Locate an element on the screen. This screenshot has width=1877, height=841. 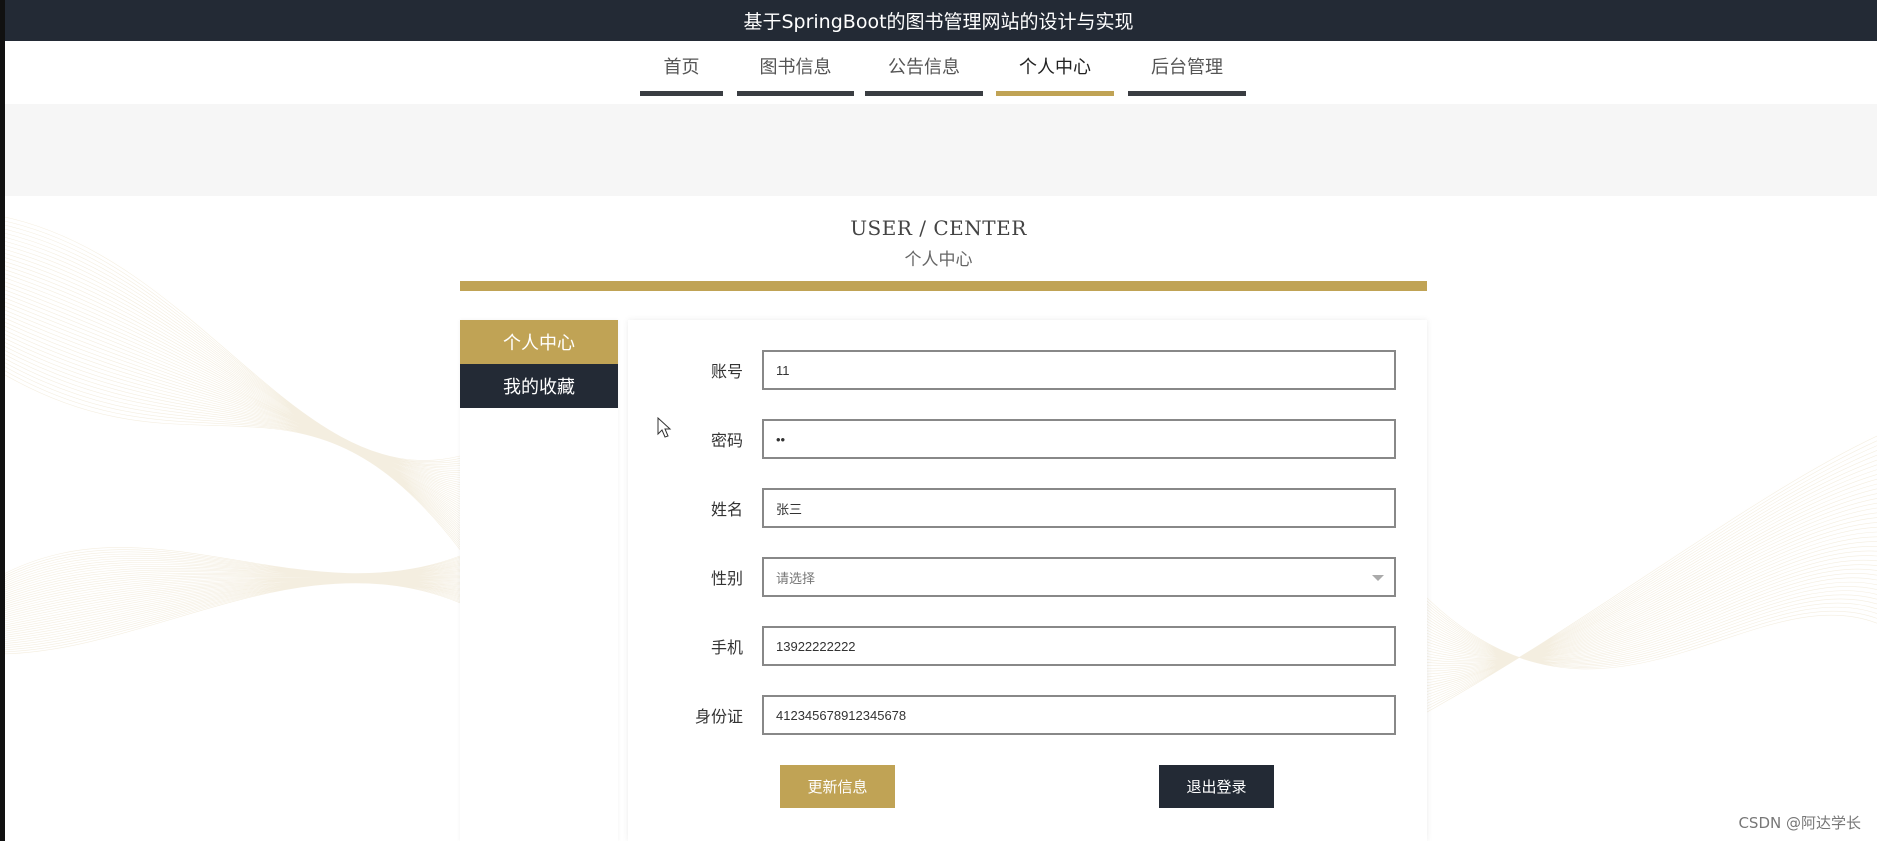
gender-label: 性别 is located at coordinates (726, 578).